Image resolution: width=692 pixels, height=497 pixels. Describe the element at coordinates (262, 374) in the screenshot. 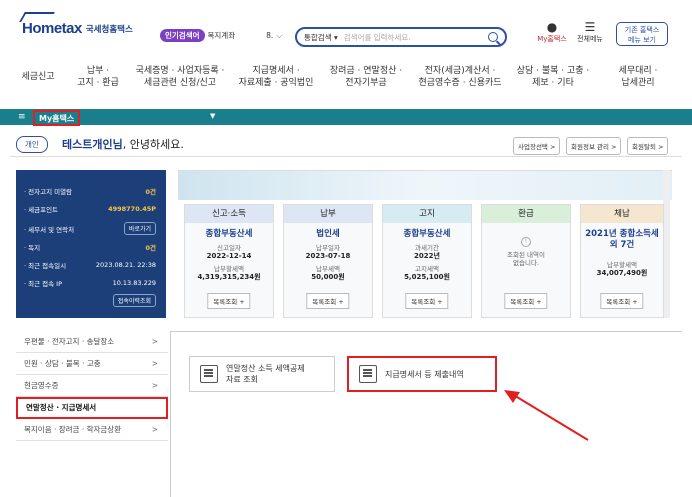

I see `deduction-lookup-link: 연말정산 소득 세액공제 자료 조회` at that location.